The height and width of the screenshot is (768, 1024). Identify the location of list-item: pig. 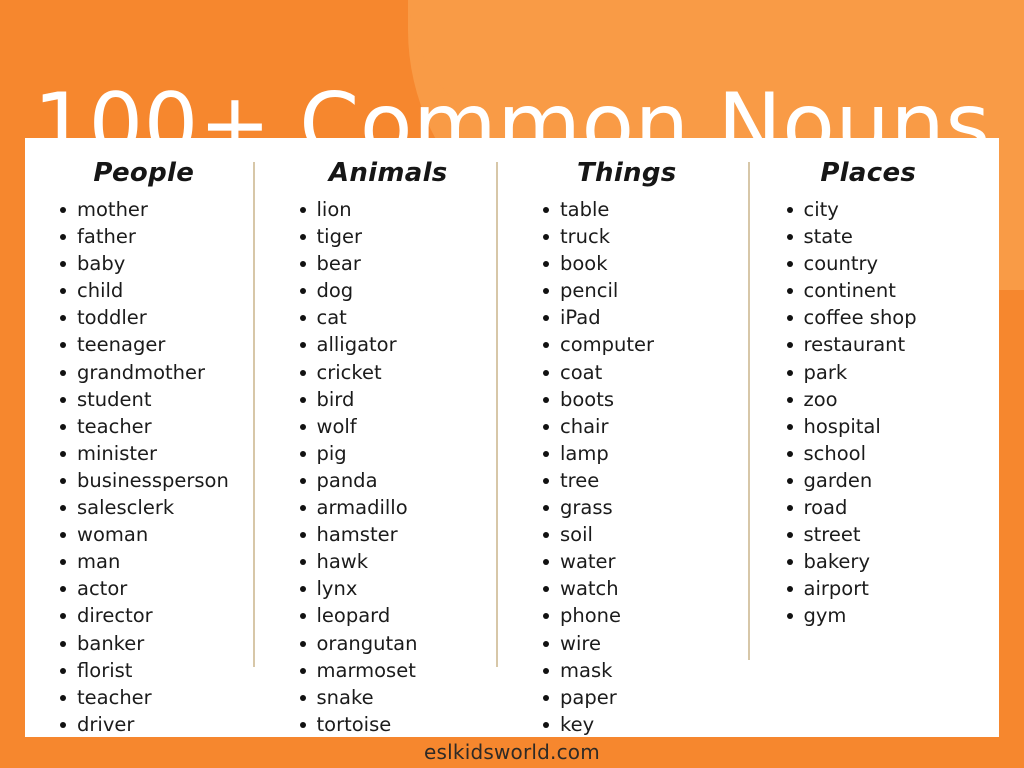
(391, 453).